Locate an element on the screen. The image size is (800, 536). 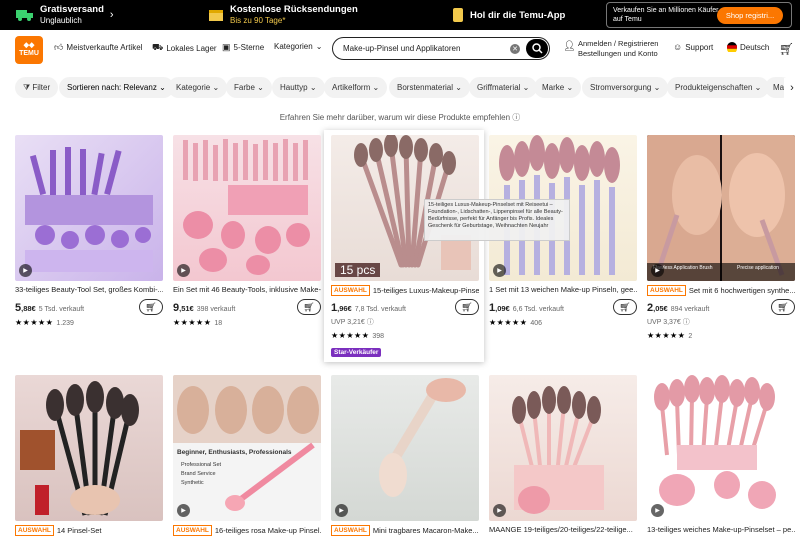
product-price: 1,09€ 6,6 Tsd. verkauft is located at coordinates (526, 308).